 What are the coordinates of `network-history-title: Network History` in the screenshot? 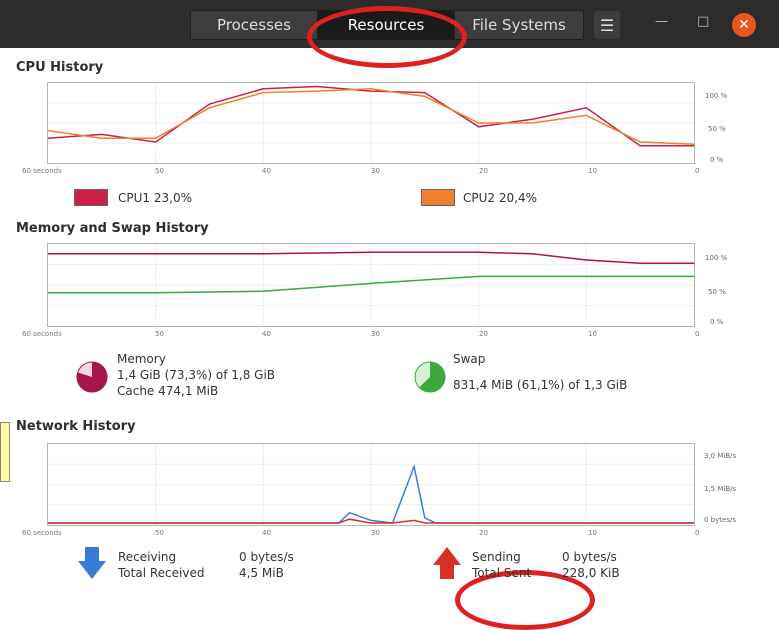 It's located at (76, 426).